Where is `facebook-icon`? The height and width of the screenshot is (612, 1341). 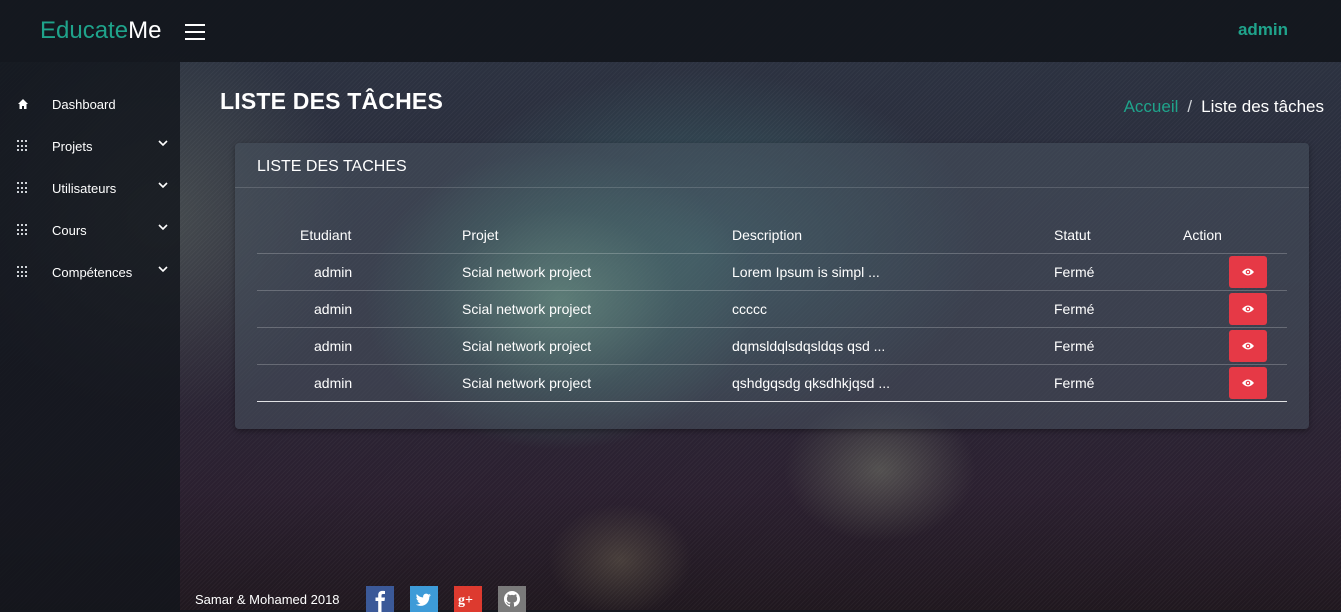 facebook-icon is located at coordinates (380, 599).